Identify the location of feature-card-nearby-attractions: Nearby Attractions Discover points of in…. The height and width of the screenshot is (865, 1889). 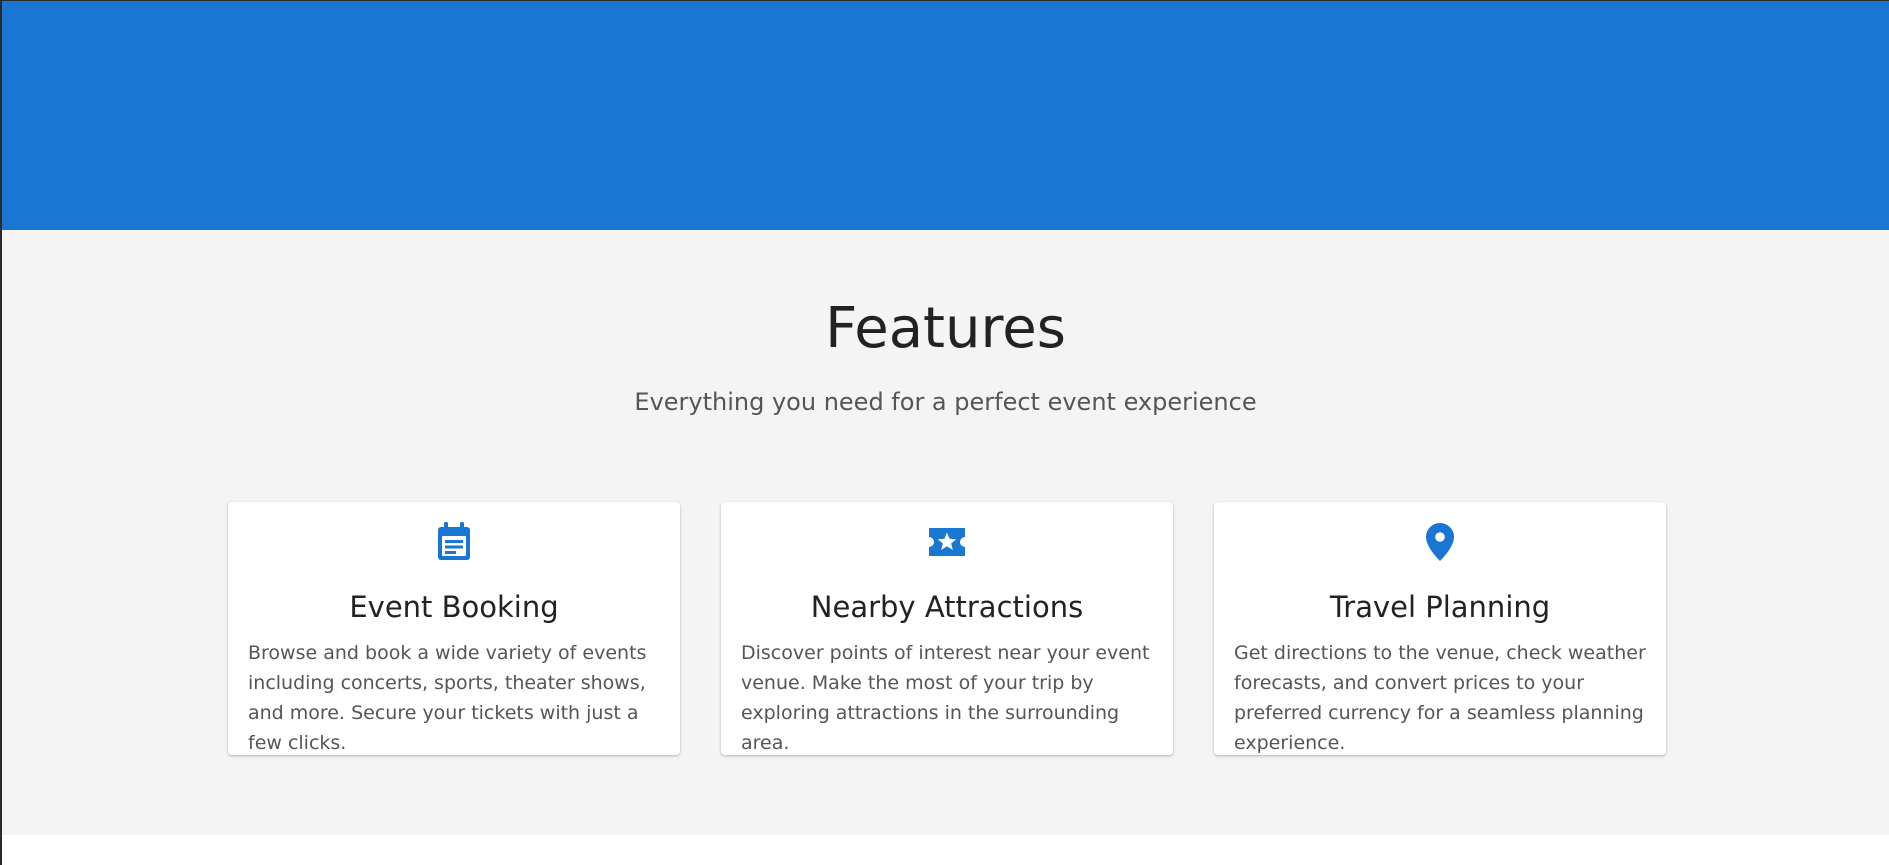
(947, 628).